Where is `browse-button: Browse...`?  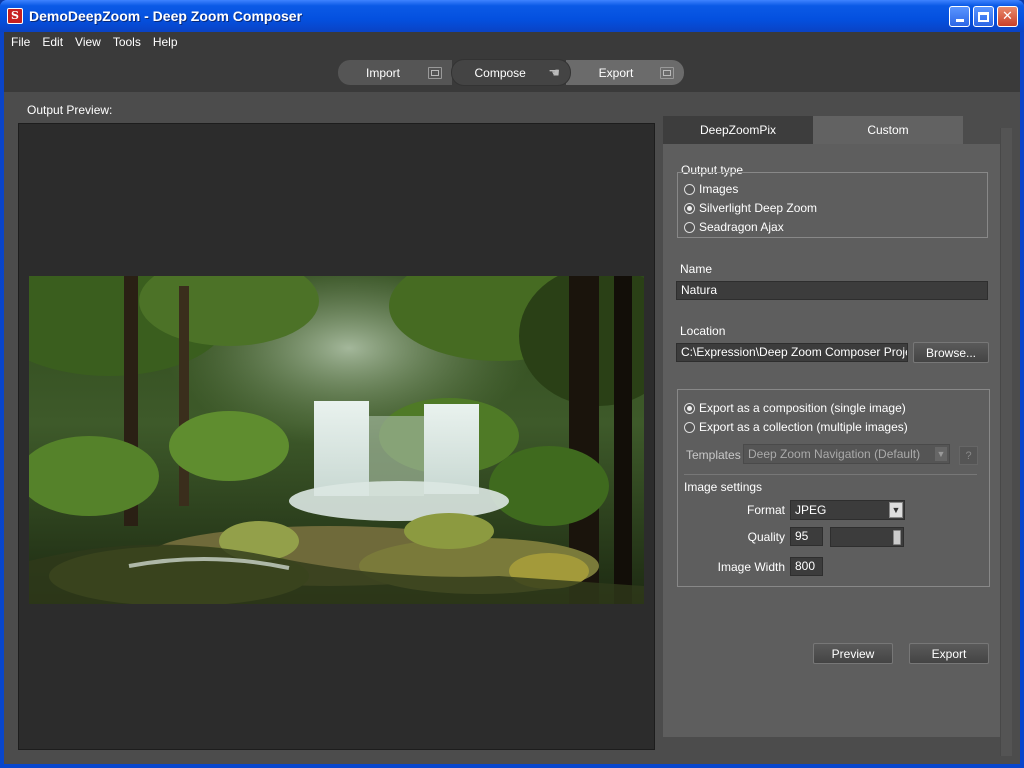 browse-button: Browse... is located at coordinates (951, 352).